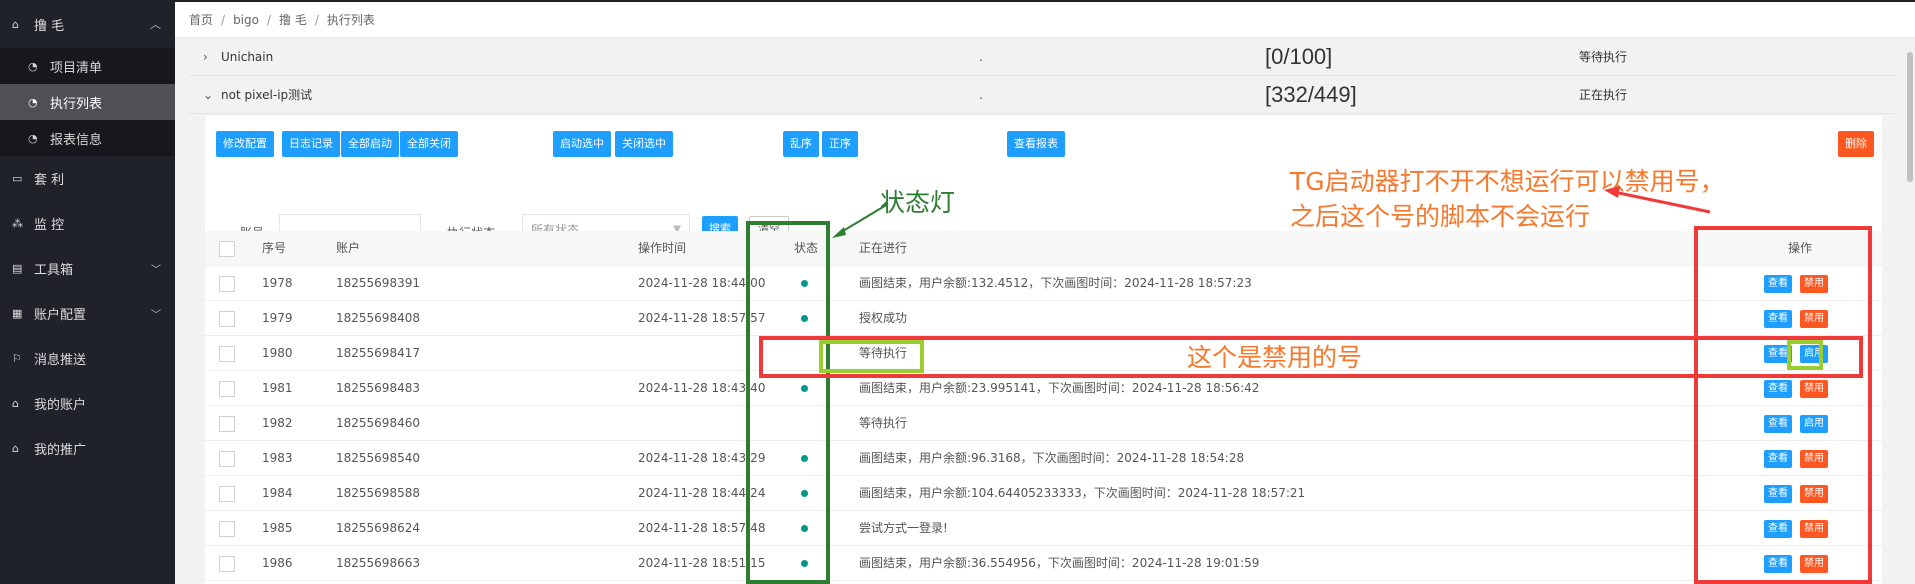 The image size is (1915, 584). I want to click on project-status: 正在执行, so click(1603, 95).